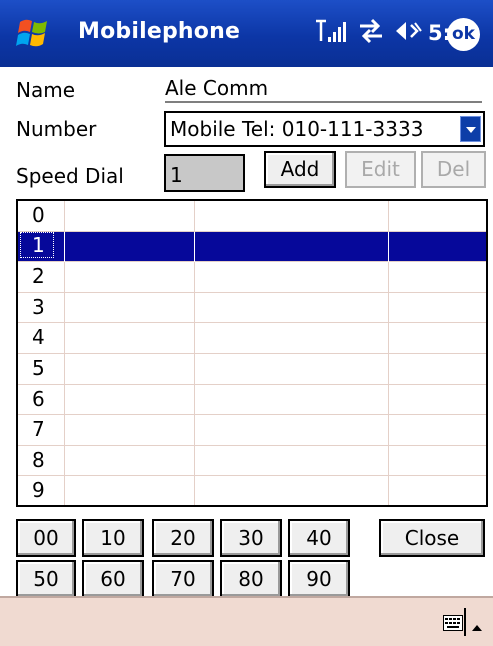 The image size is (493, 646). I want to click on close-button: Close, so click(432, 538).